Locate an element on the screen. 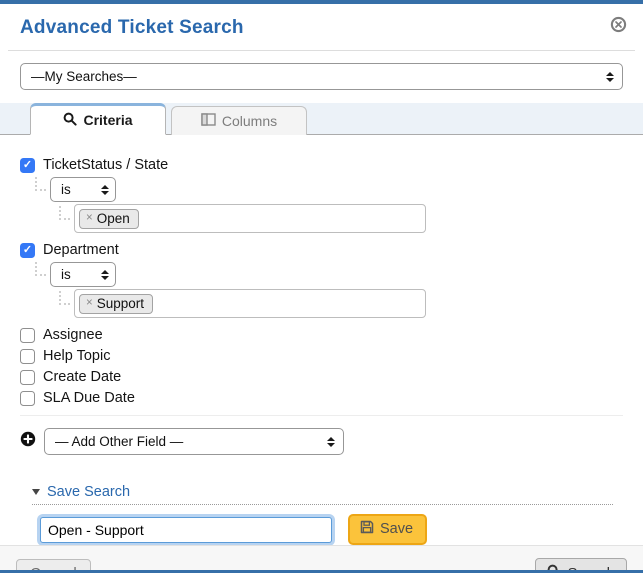 The image size is (643, 573). header-divider is located at coordinates (321, 50).